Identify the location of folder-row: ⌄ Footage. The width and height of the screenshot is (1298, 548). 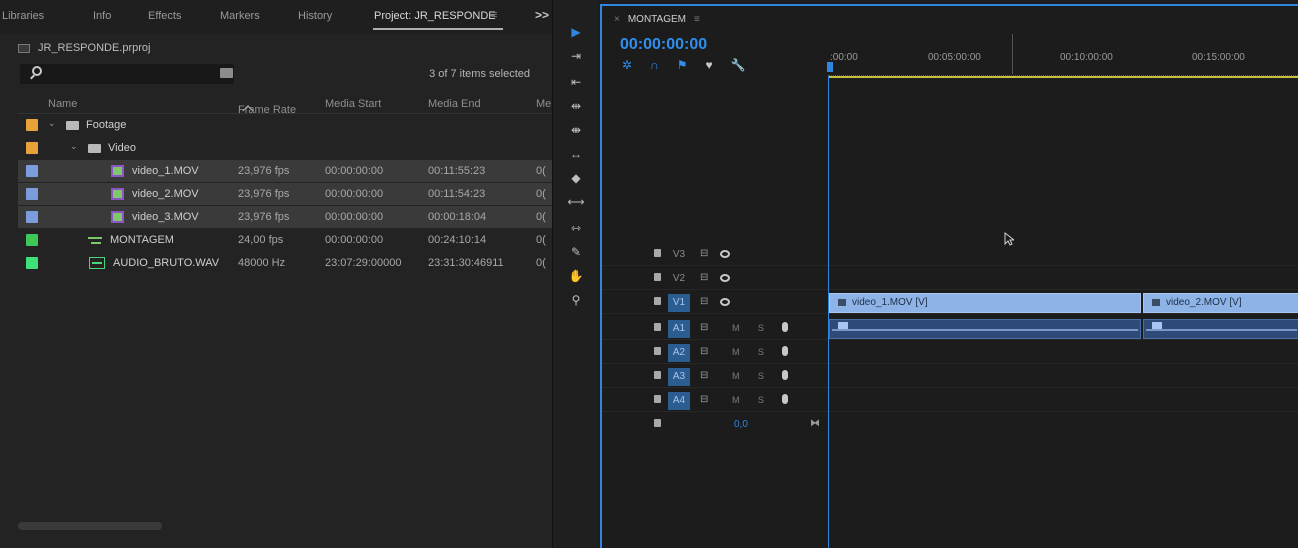
(285, 125).